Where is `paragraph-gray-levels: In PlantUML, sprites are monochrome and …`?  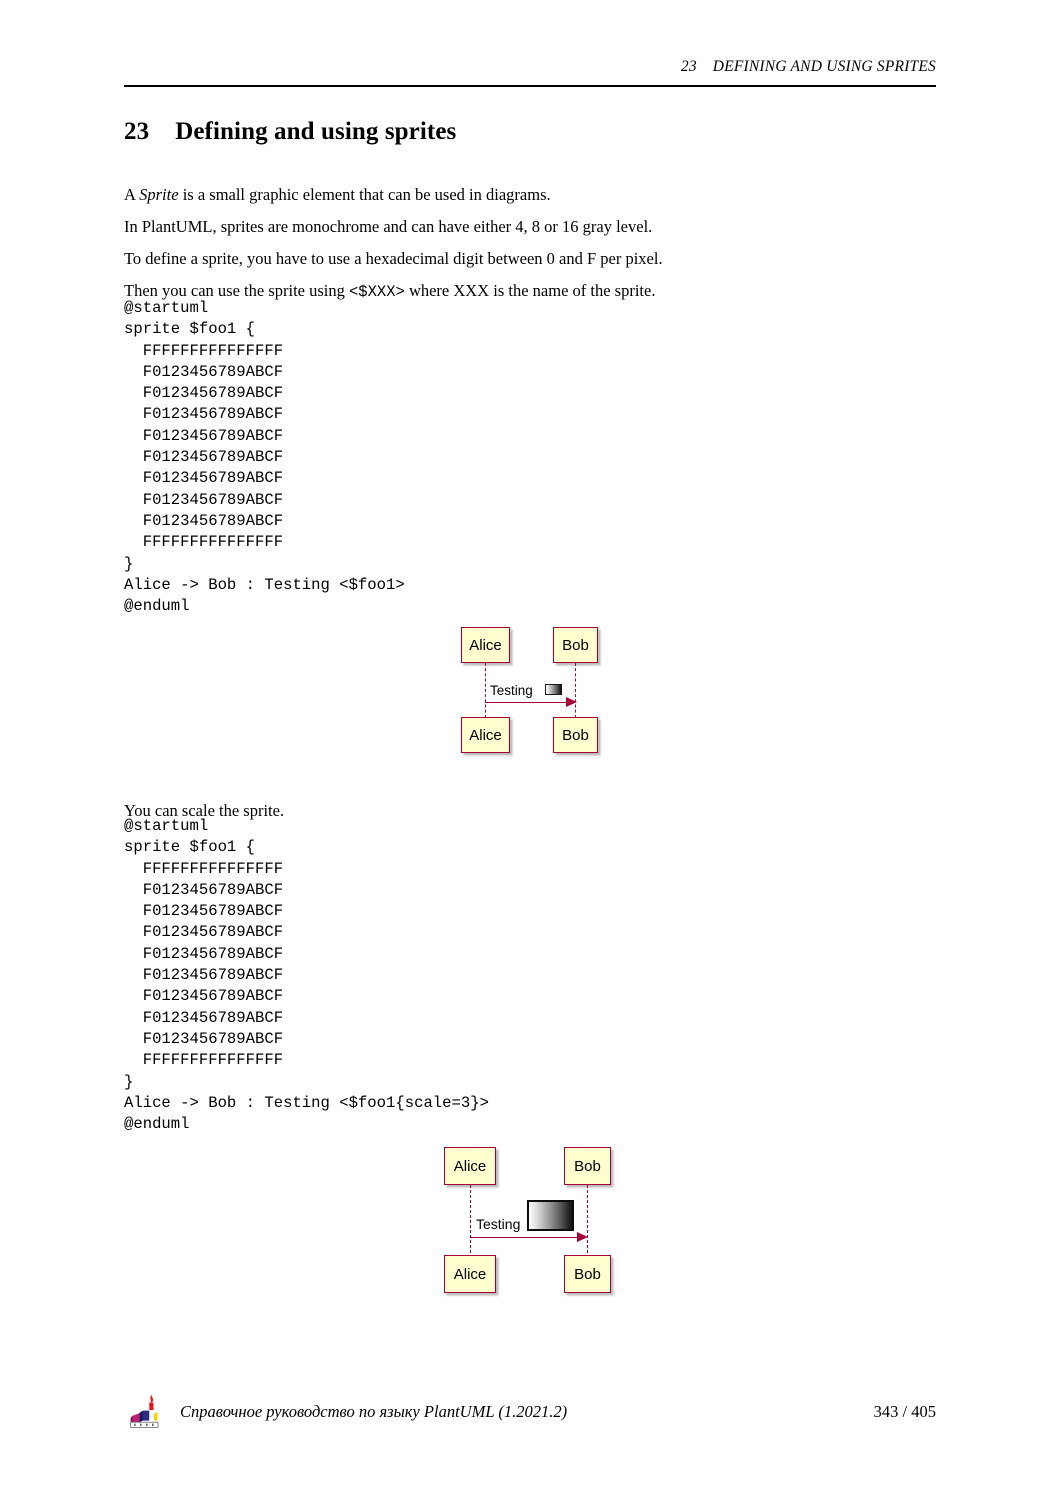
paragraph-gray-levels: In PlantUML, sprites are monochrome and … is located at coordinates (388, 226).